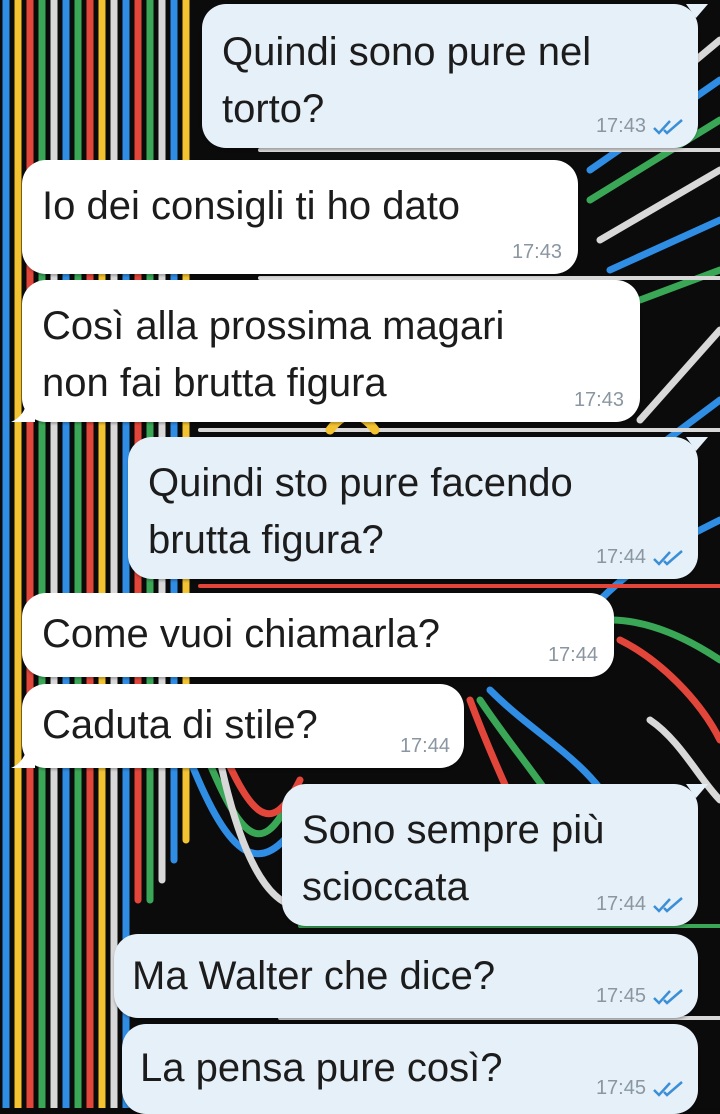 This screenshot has height=1114, width=720. I want to click on message-text: Come vuoi chiamarla?, so click(241, 634).